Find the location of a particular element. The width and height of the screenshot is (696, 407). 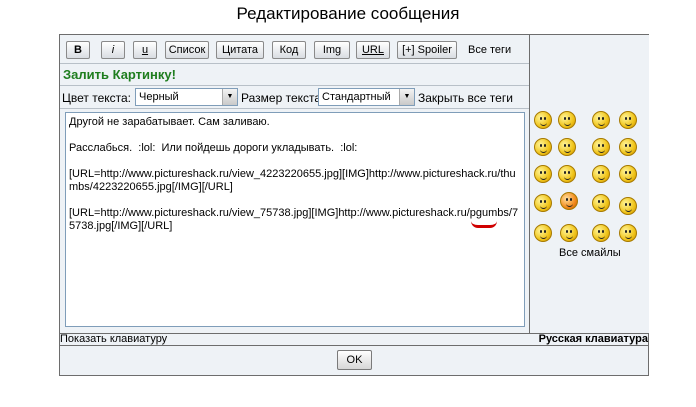

smilies-panel: Все смайлы is located at coordinates (589, 184).